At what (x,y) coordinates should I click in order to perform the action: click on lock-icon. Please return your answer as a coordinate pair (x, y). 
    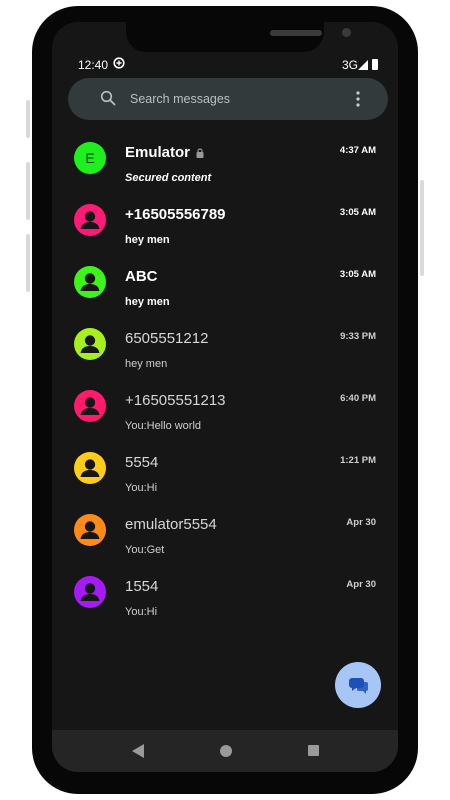
    Looking at the image, I should click on (200, 153).